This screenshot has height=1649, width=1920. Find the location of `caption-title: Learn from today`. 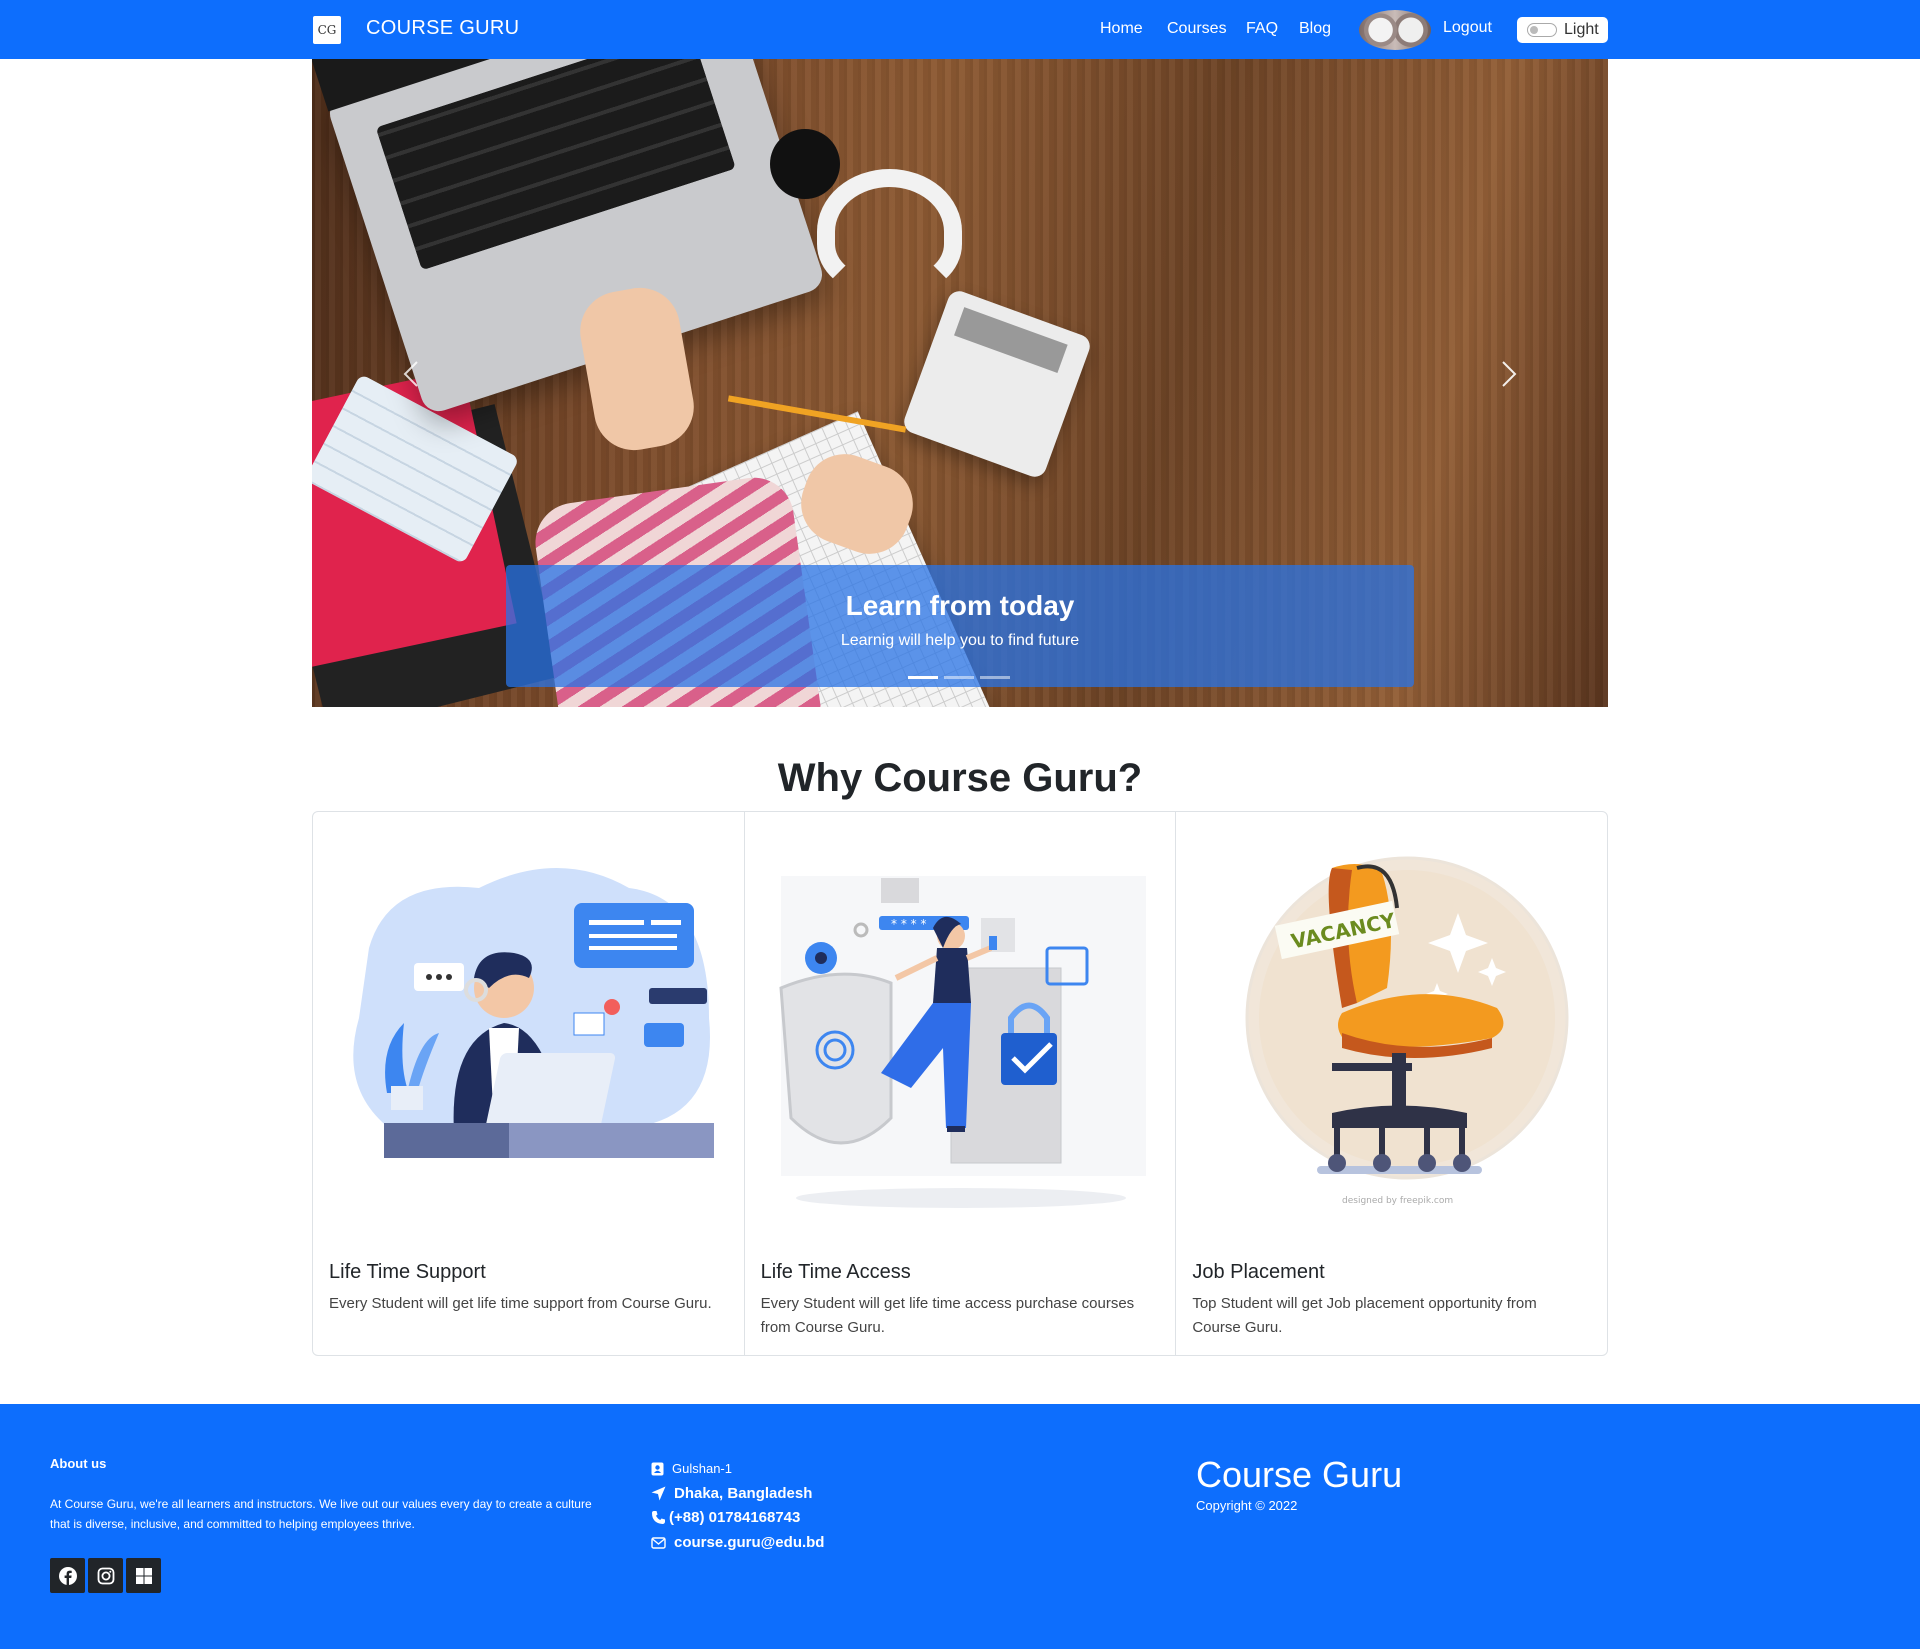

caption-title: Learn from today is located at coordinates (960, 605).